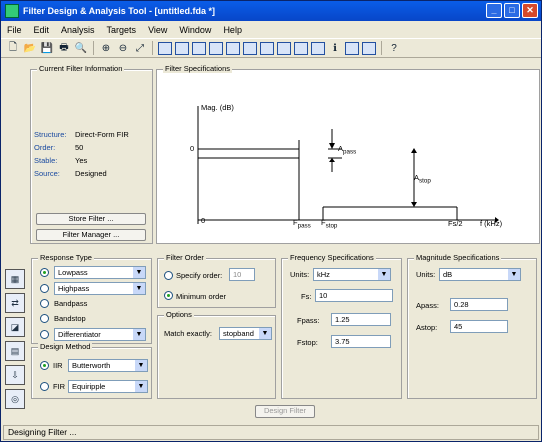 Image resolution: width=542 pixels, height=442 pixels. What do you see at coordinates (192, 148) in the screenshot?
I see `zero-y-label: 0` at bounding box center [192, 148].